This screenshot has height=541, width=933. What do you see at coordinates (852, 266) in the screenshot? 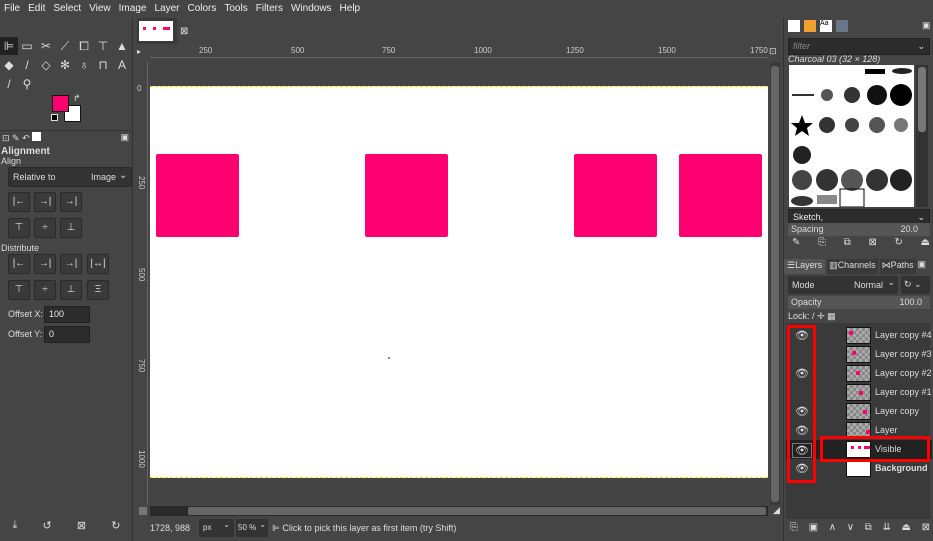
I see `tab-channels: ▥Channels` at bounding box center [852, 266].